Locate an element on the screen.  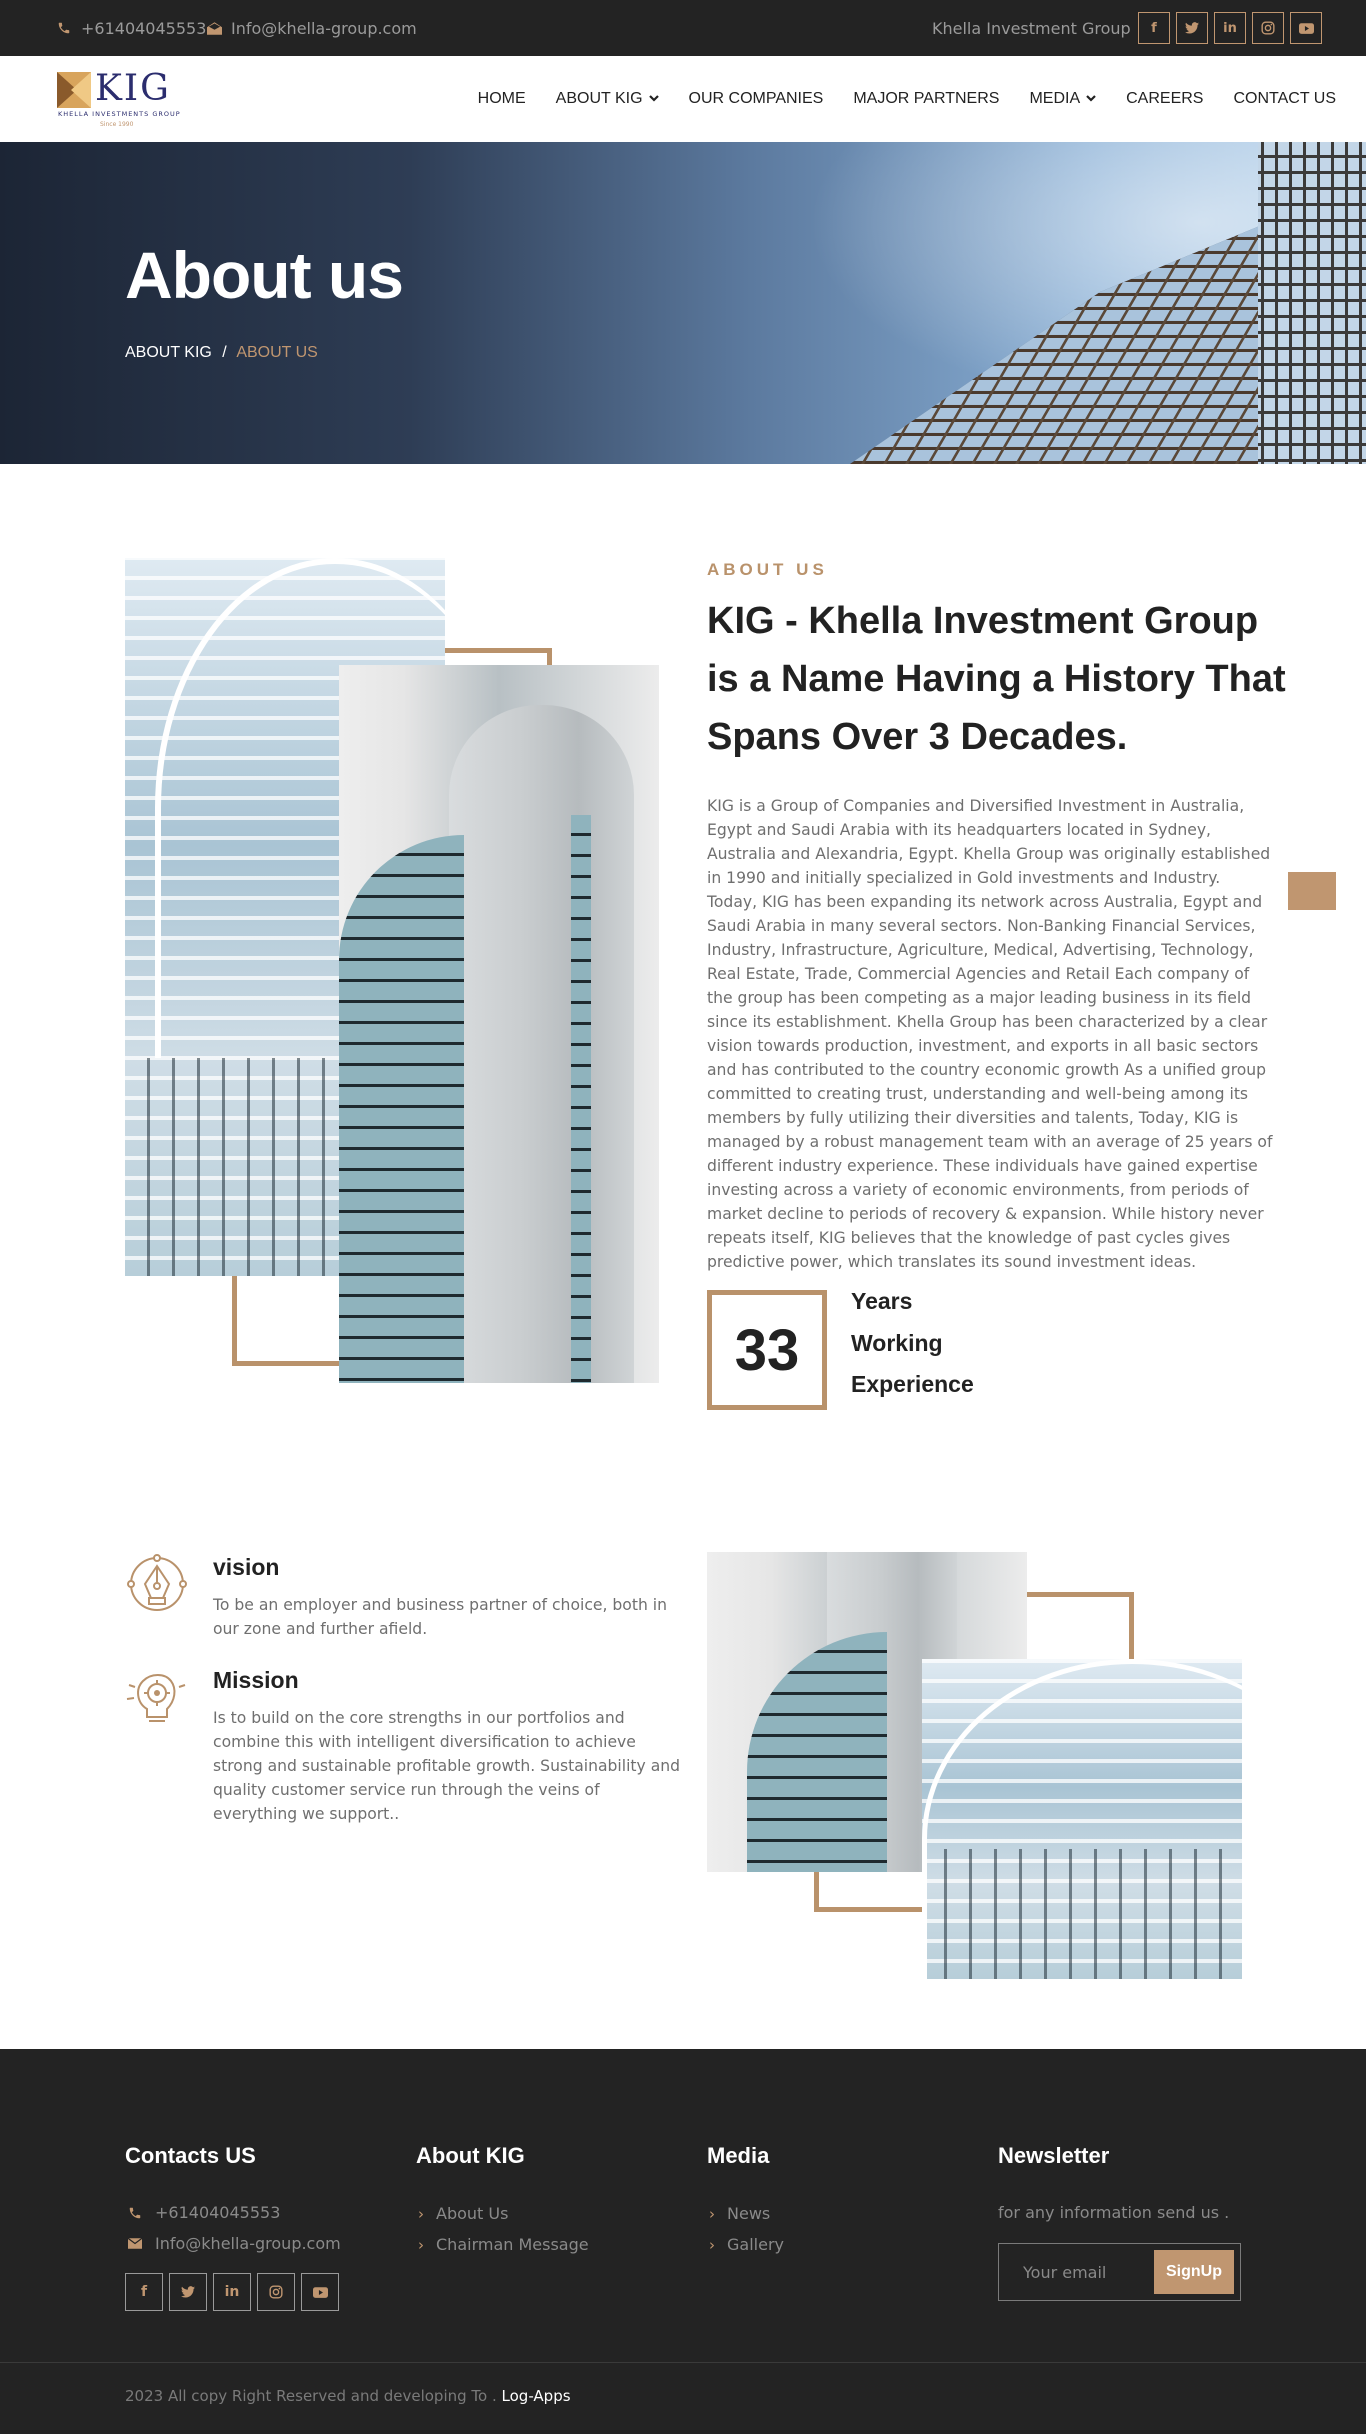
topbar-phone-text: +61404045553 is located at coordinates (144, 28).